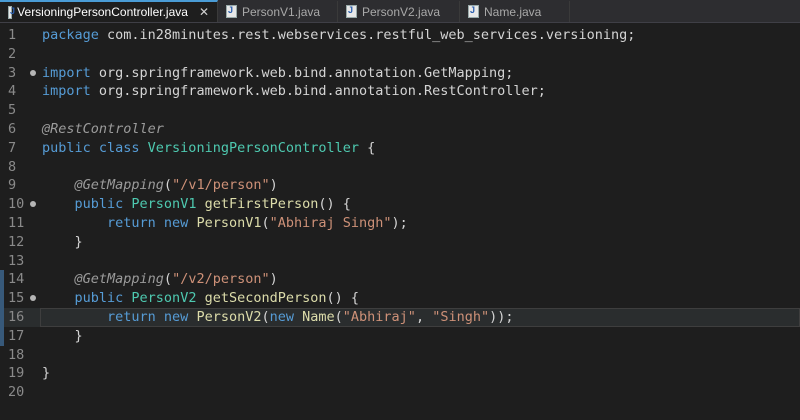  I want to click on code-text: @RestController, so click(103, 129).